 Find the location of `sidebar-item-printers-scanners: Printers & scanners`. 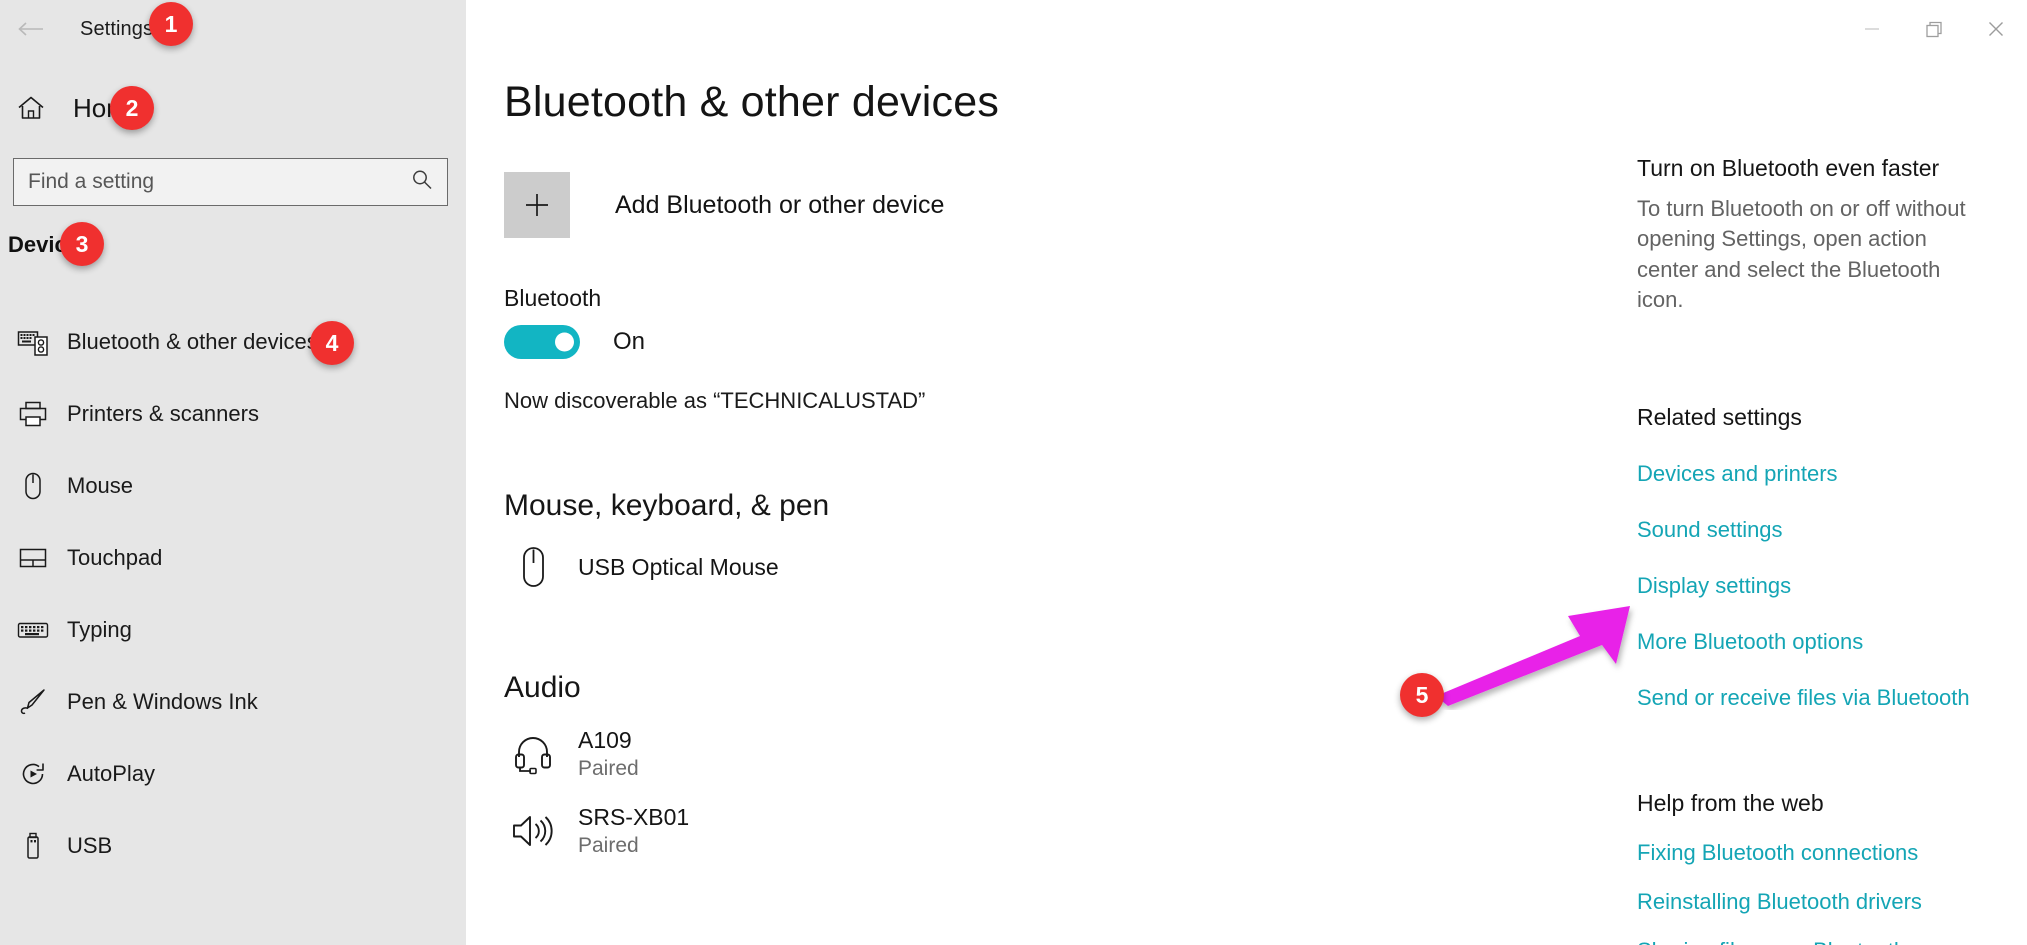

sidebar-item-printers-scanners: Printers & scanners is located at coordinates (233, 414).